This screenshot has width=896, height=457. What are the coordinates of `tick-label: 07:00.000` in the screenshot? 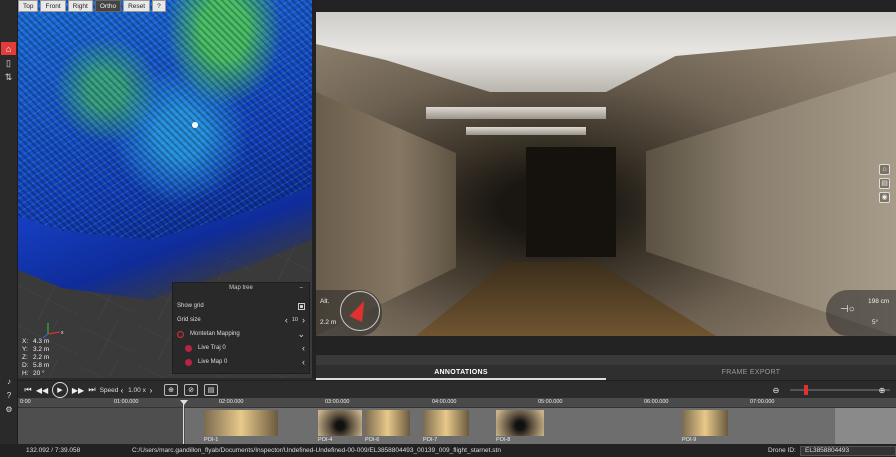 It's located at (762, 402).